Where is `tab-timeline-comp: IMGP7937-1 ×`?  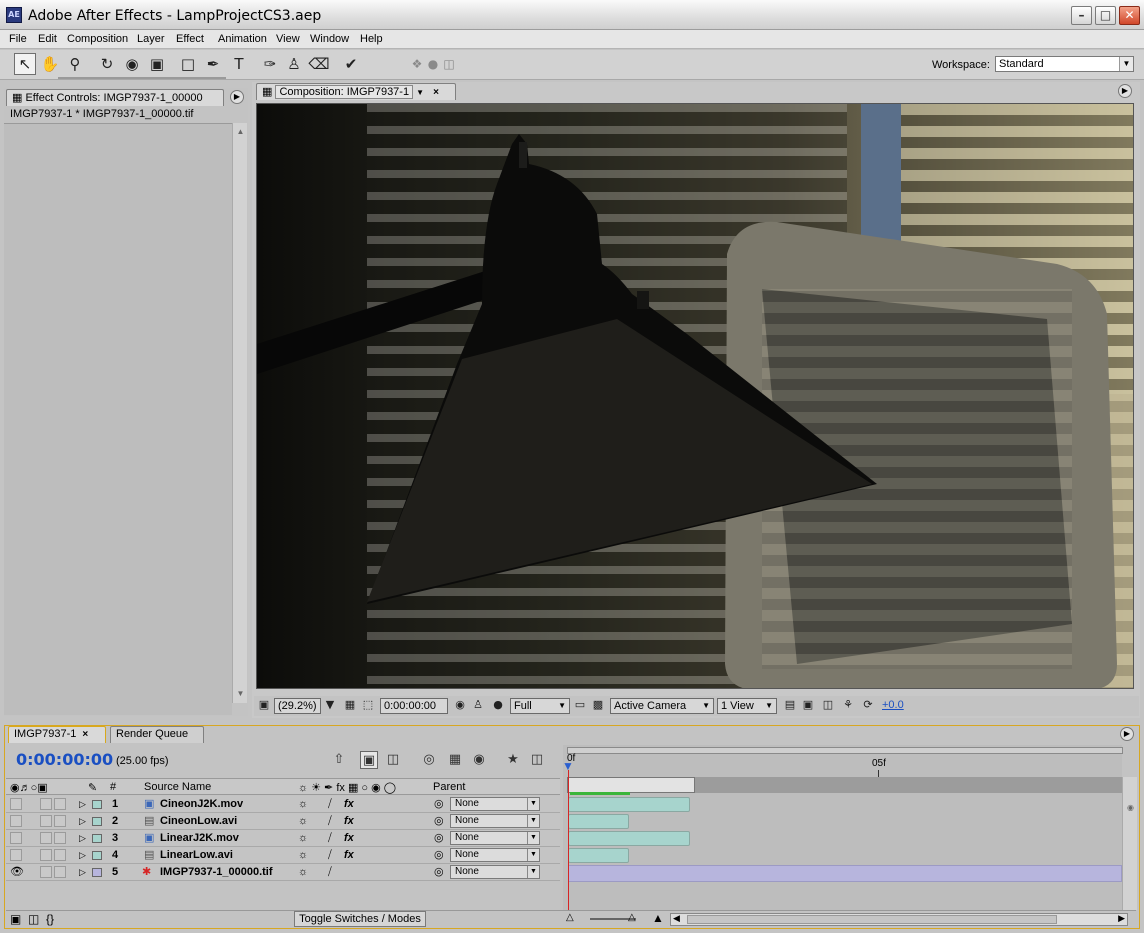 tab-timeline-comp: IMGP7937-1 × is located at coordinates (57, 734).